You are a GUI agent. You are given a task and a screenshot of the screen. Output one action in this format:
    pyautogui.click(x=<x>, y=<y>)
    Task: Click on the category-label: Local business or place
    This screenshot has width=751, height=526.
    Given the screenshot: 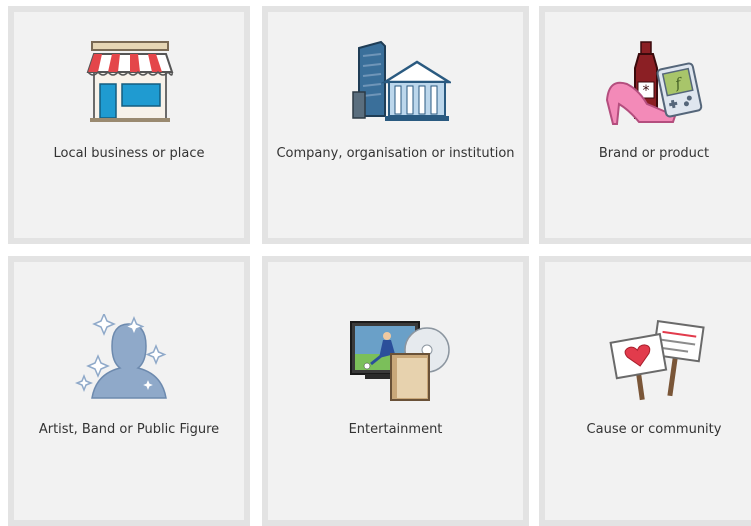 What is the action you would take?
    pyautogui.click(x=129, y=153)
    